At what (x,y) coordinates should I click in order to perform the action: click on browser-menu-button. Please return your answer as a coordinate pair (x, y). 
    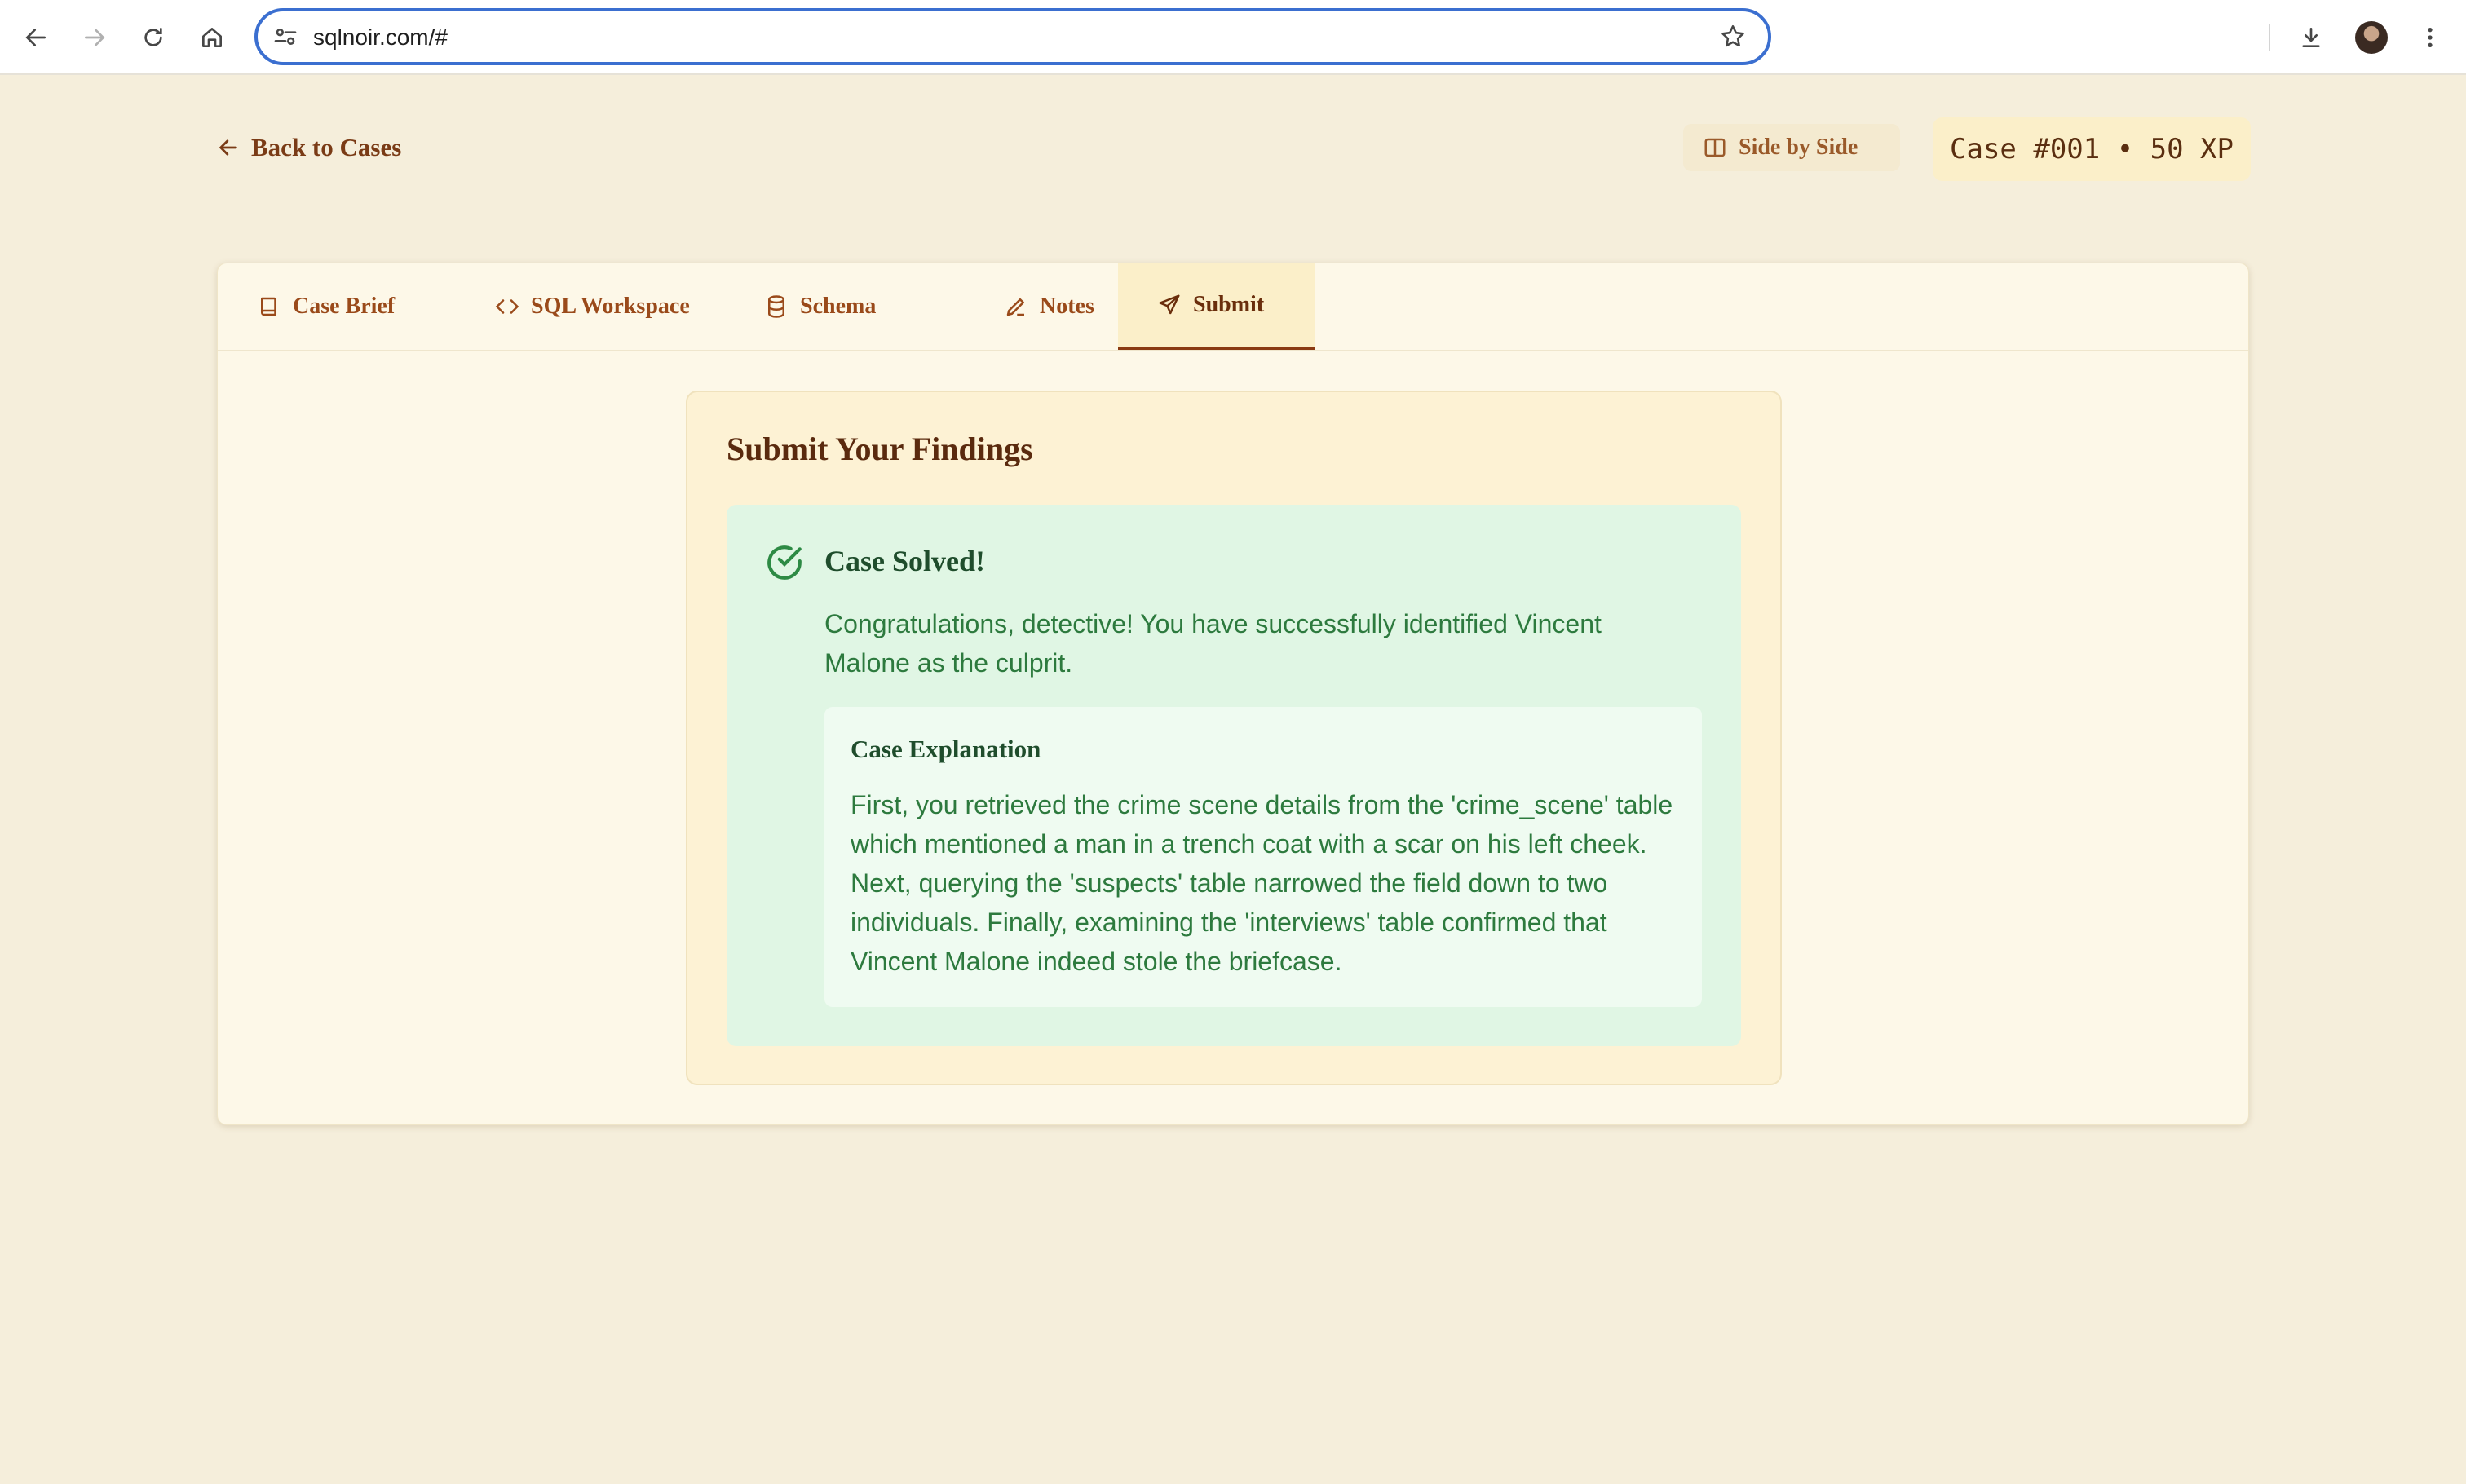
    Looking at the image, I should click on (2431, 37).